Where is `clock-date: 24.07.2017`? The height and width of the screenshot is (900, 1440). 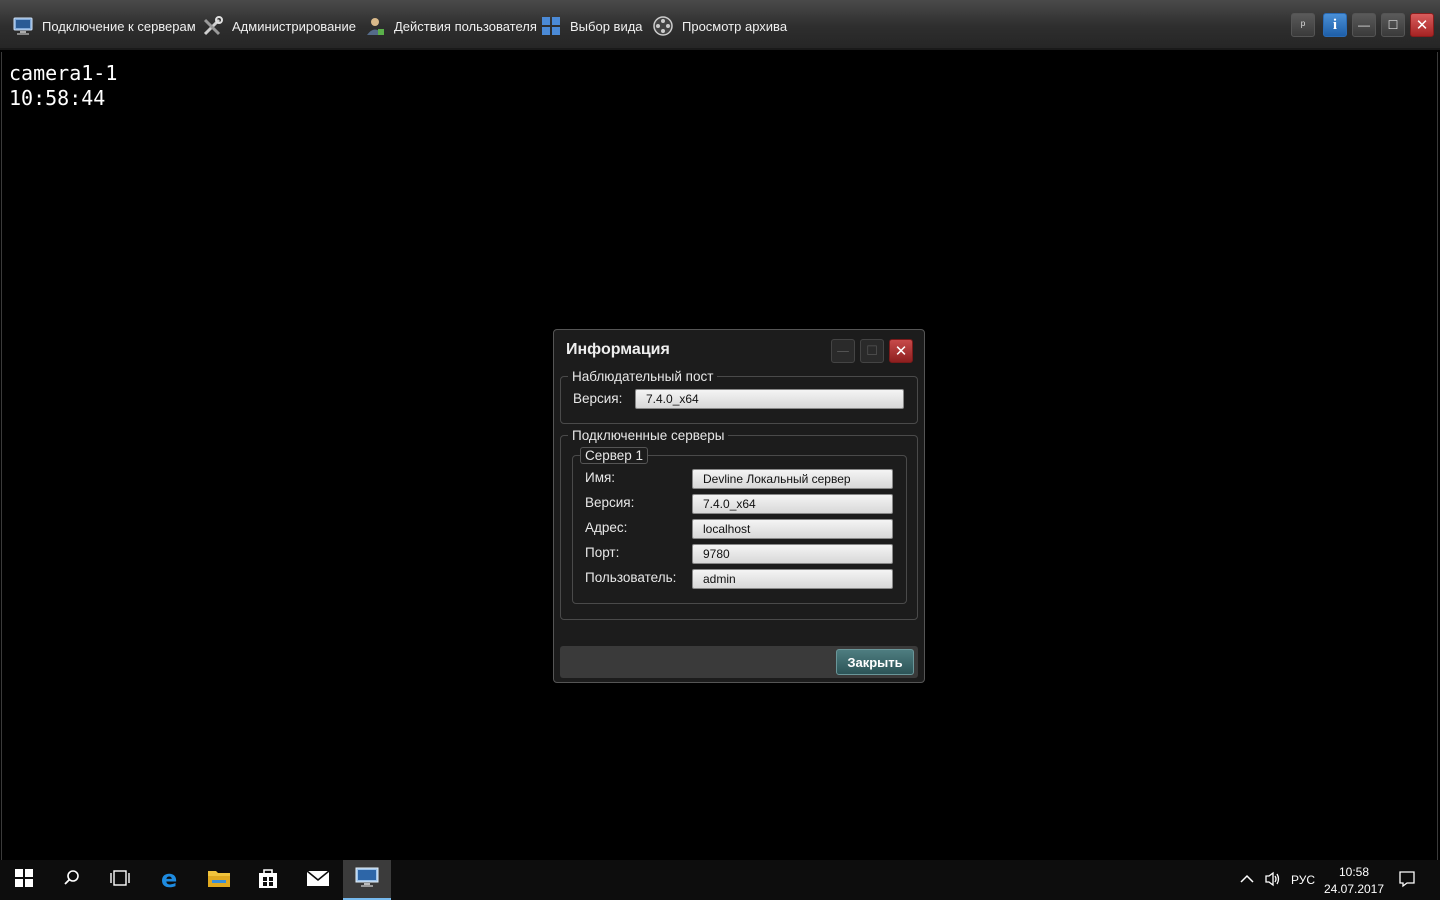
clock-date: 24.07.2017 is located at coordinates (1354, 889).